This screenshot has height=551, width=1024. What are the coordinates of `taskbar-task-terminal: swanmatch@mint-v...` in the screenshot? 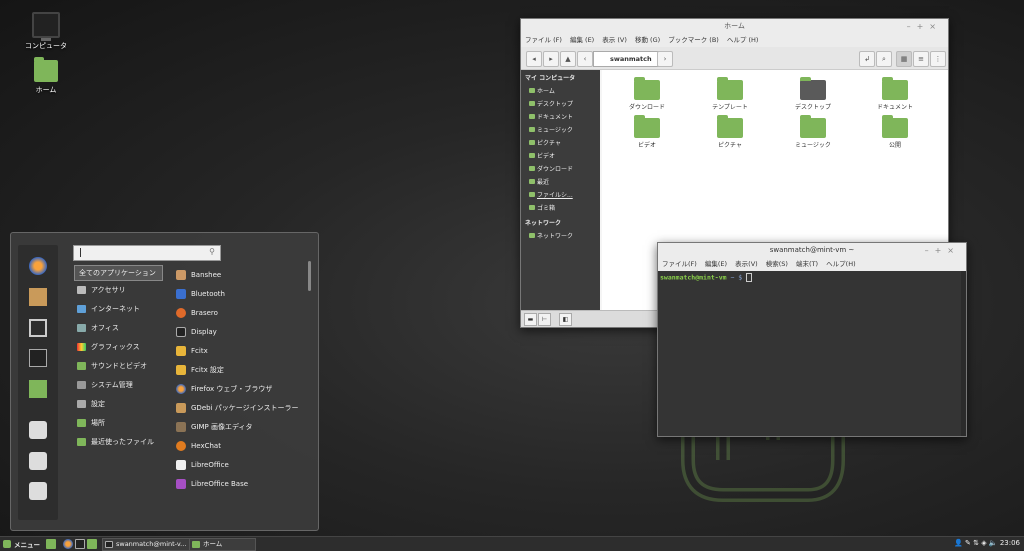 It's located at (146, 544).